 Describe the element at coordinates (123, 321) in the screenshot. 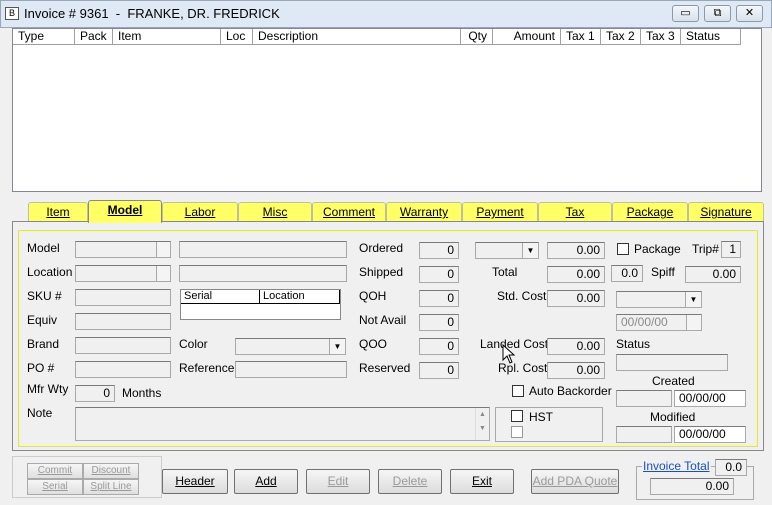

I see `equiv-field` at that location.